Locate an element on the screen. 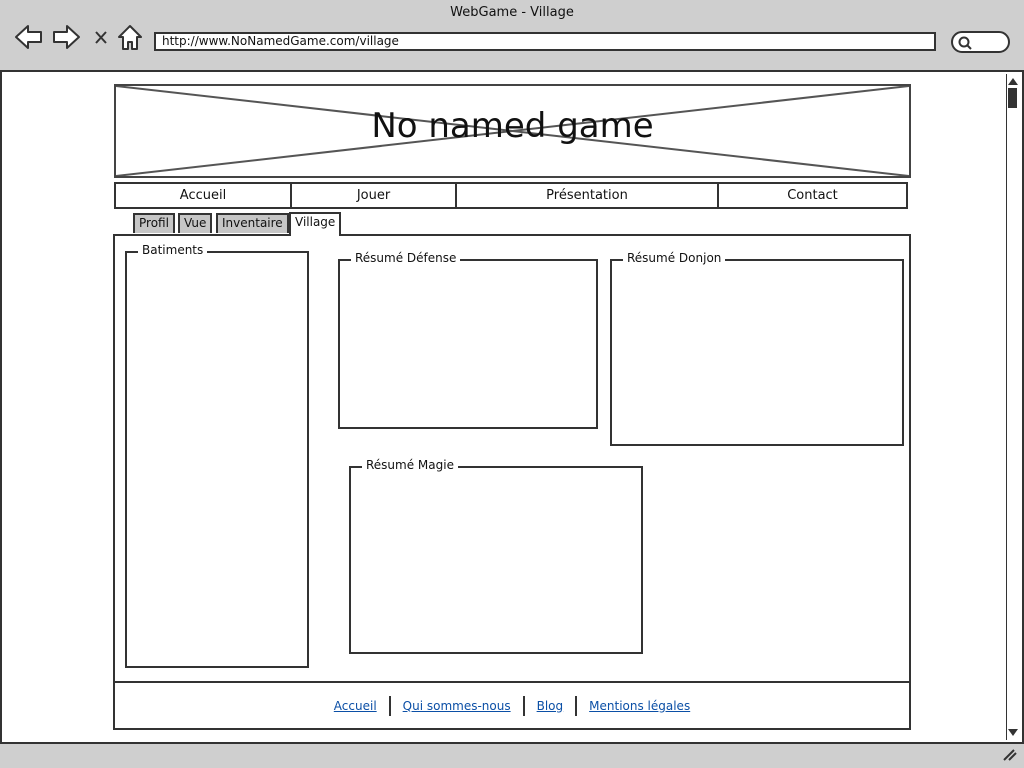 This screenshot has height=768, width=1024. nav-item-presentation: Présentation is located at coordinates (588, 195).